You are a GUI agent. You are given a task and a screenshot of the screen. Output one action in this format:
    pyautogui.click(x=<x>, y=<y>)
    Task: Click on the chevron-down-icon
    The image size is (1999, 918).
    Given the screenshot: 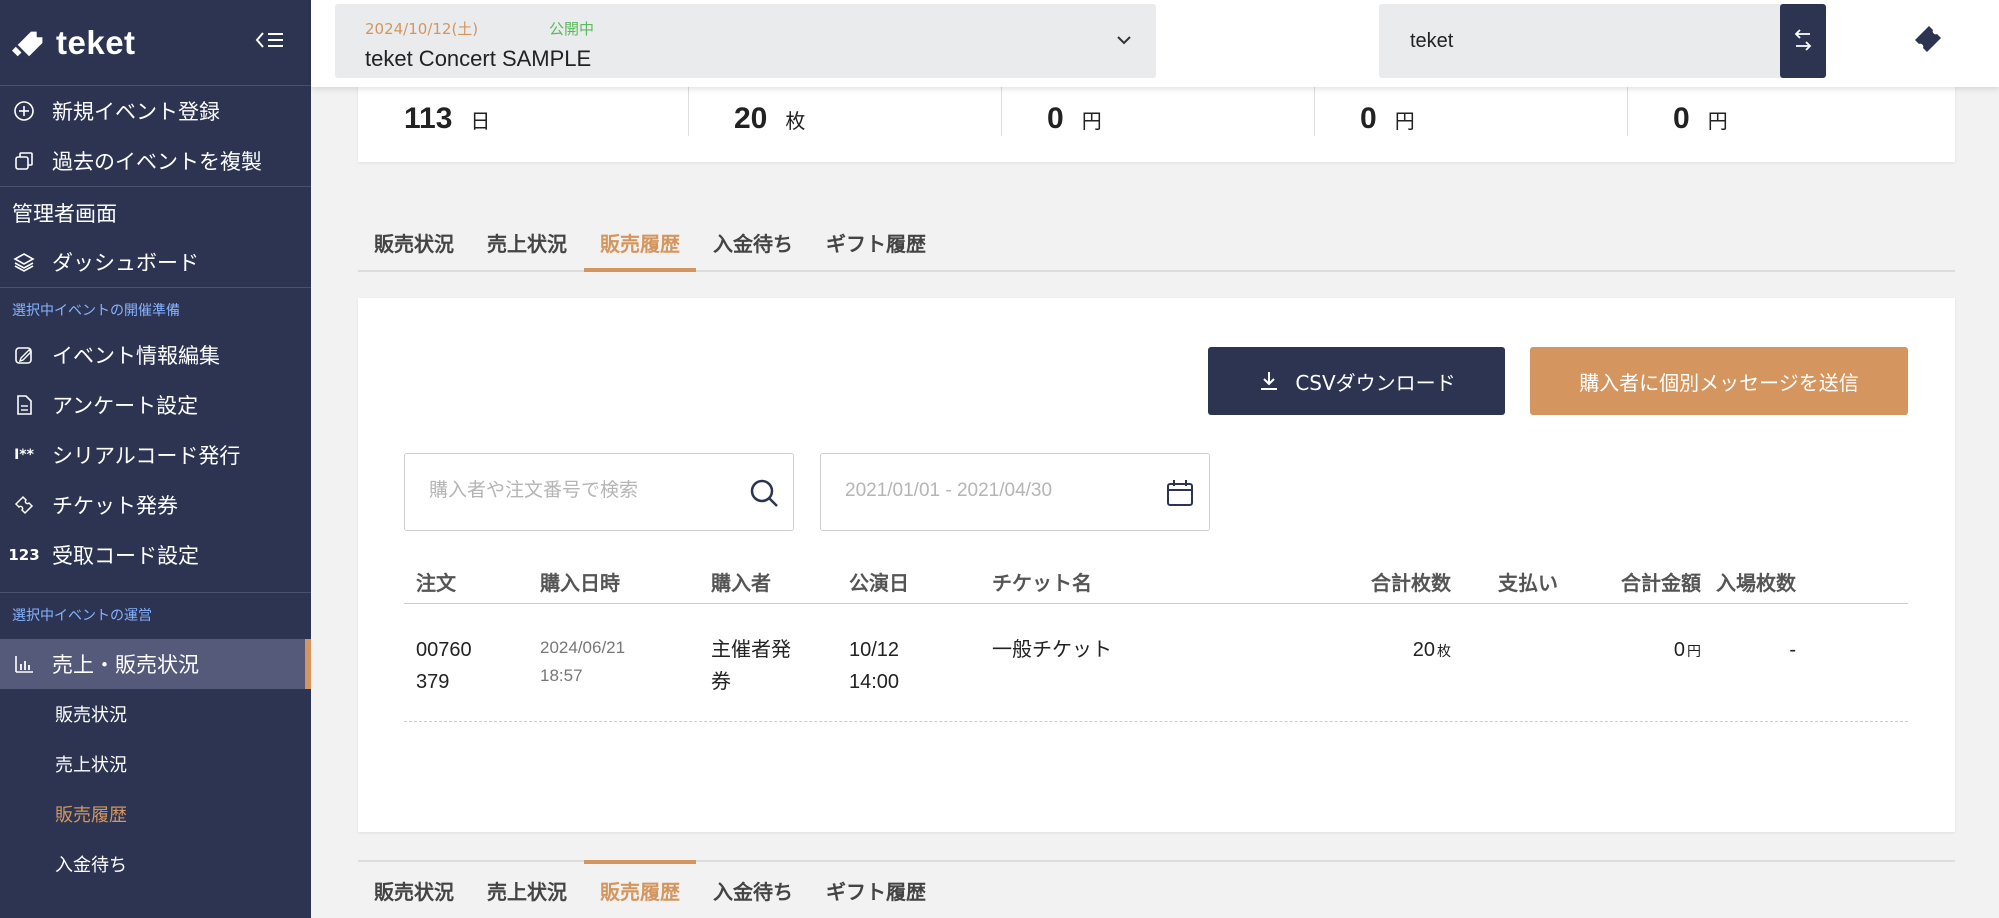 What is the action you would take?
    pyautogui.click(x=1124, y=40)
    